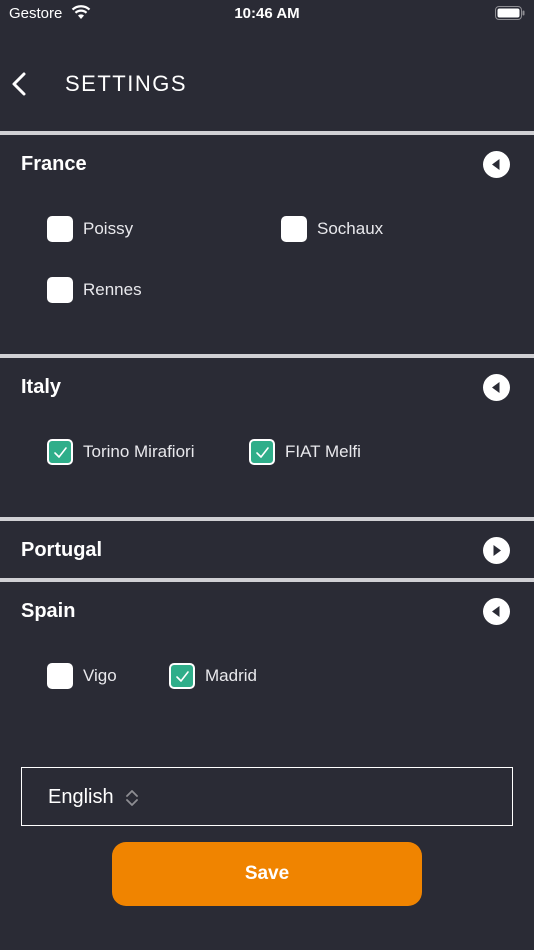 The height and width of the screenshot is (950, 534). Describe the element at coordinates (100, 675) in the screenshot. I see `checkbox-label: Vigo` at that location.